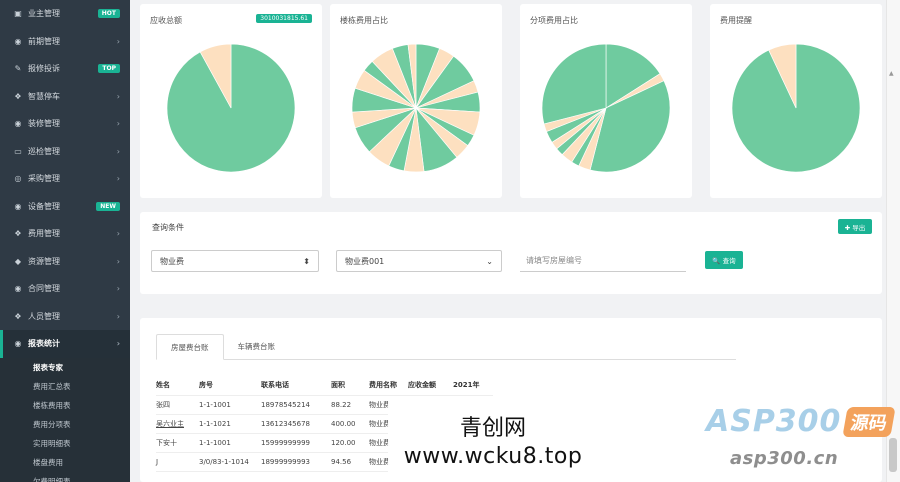 The height and width of the screenshot is (482, 900). What do you see at coordinates (784, 458) in the screenshot?
I see `watermark-logo-url: asp300.cn` at bounding box center [784, 458].